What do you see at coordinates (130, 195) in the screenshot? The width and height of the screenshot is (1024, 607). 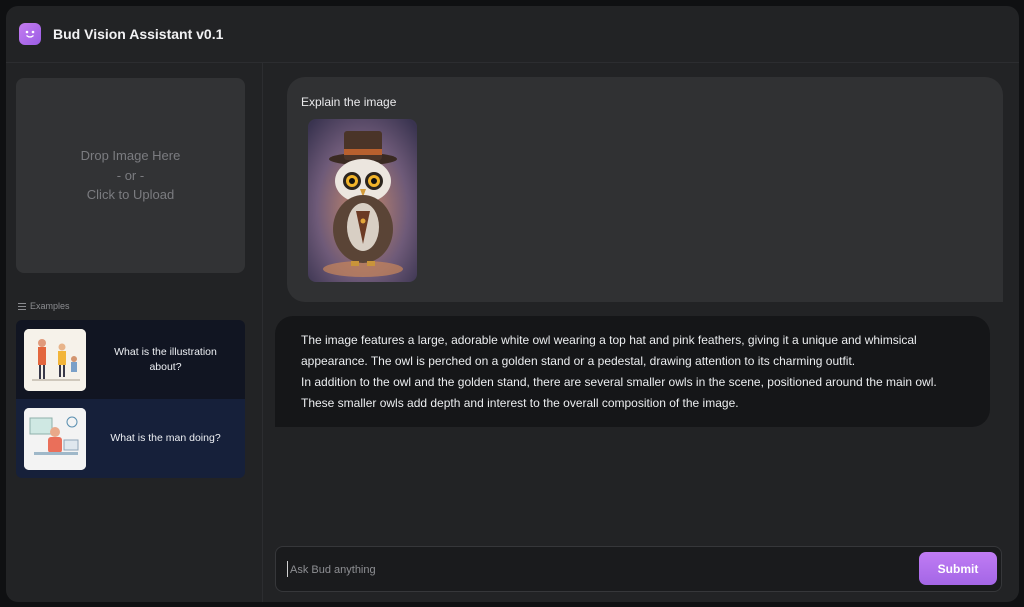 I see `upload-click-text: Click to Upload` at bounding box center [130, 195].